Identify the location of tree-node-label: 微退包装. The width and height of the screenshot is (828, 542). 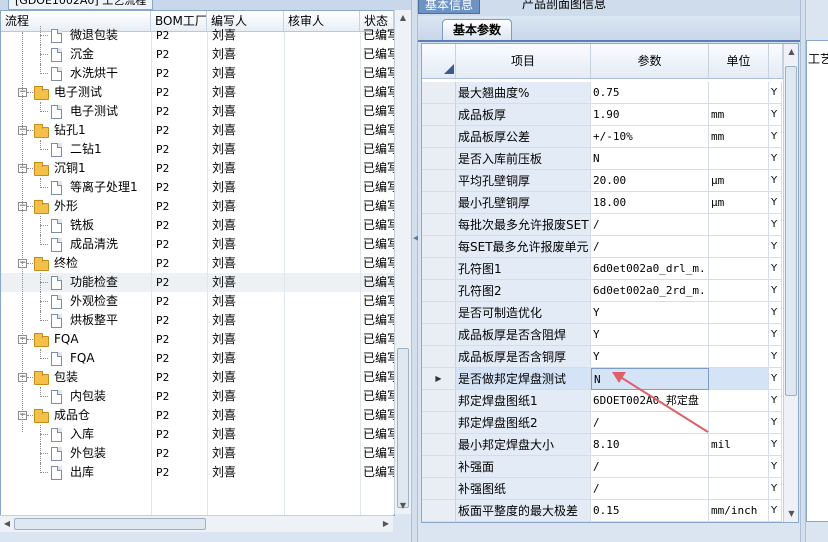
(94, 35).